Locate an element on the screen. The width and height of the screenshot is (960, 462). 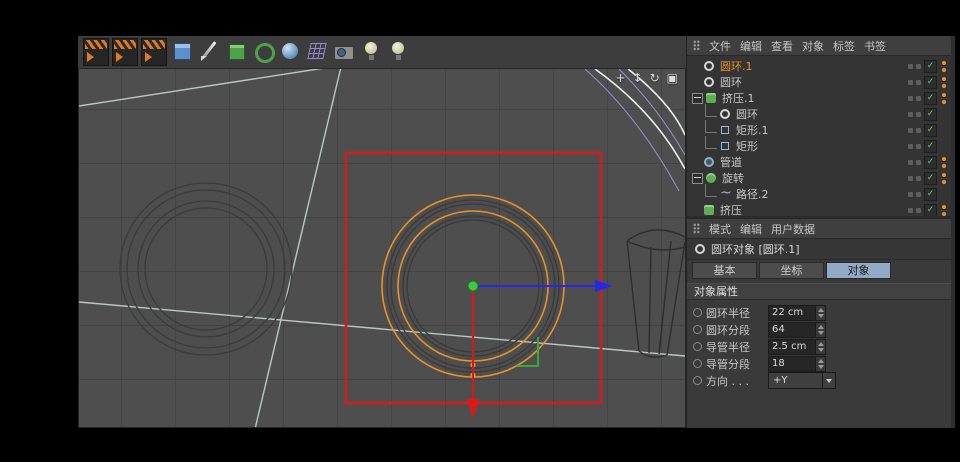
maximize-view-icon: ▣ is located at coordinates (672, 78).